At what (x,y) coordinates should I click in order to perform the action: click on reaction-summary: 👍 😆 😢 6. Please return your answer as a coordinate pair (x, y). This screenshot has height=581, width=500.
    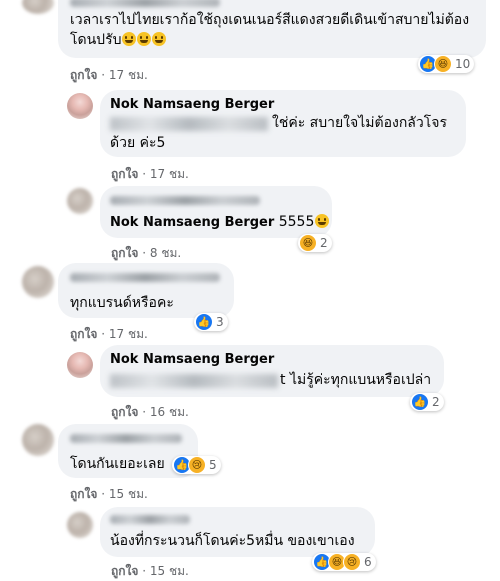
    Looking at the image, I should click on (344, 562).